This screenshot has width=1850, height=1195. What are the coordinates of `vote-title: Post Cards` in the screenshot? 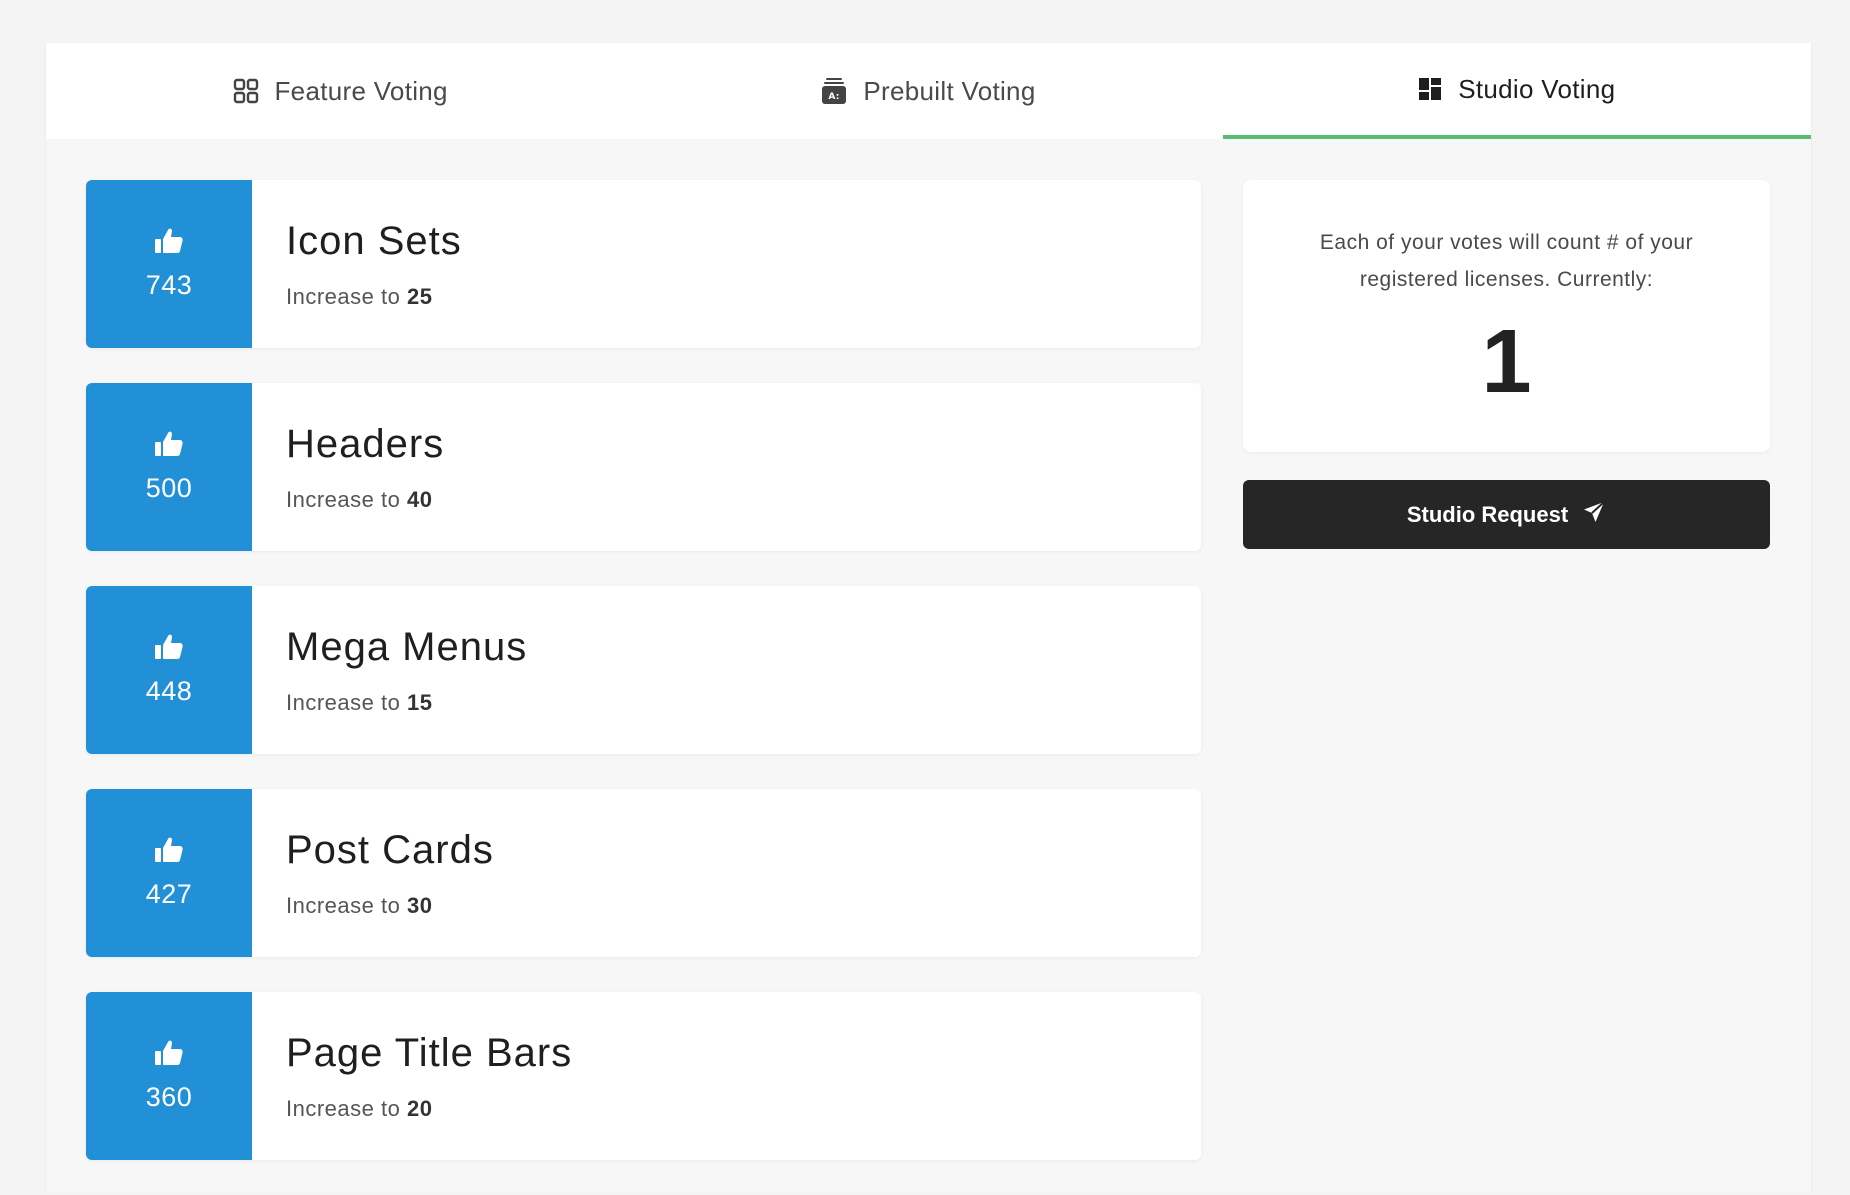 It's located at (390, 849).